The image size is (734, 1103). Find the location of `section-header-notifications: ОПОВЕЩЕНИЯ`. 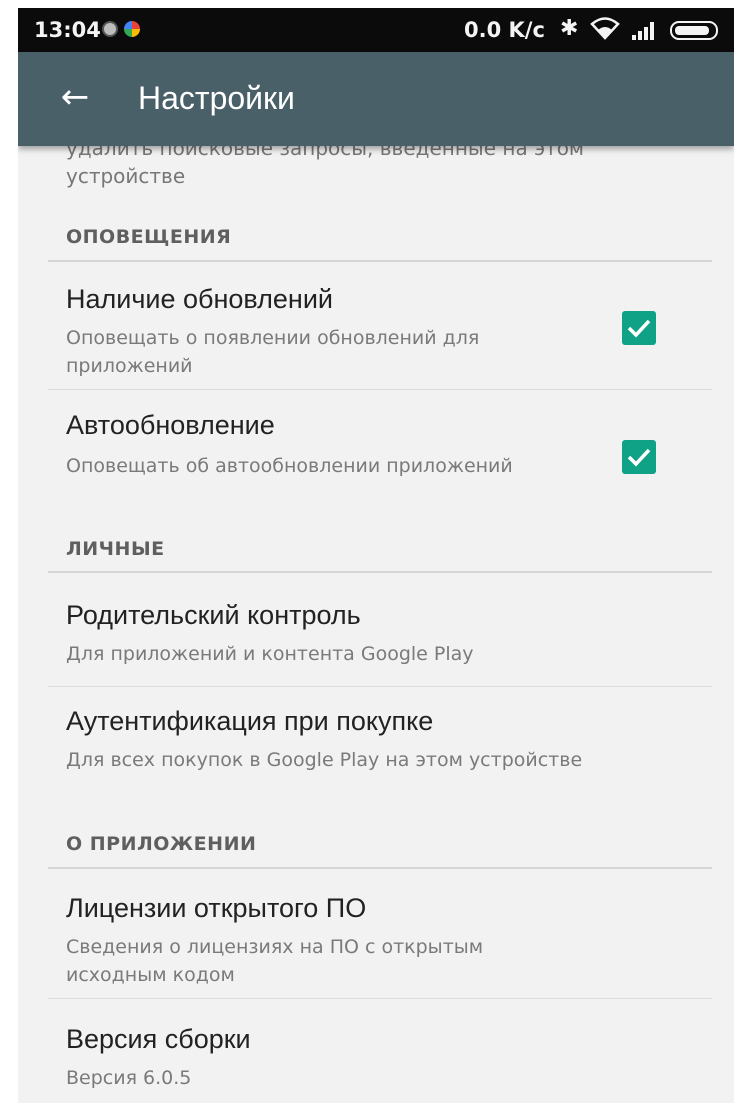

section-header-notifications: ОПОВЕЩЕНИЯ is located at coordinates (149, 237).